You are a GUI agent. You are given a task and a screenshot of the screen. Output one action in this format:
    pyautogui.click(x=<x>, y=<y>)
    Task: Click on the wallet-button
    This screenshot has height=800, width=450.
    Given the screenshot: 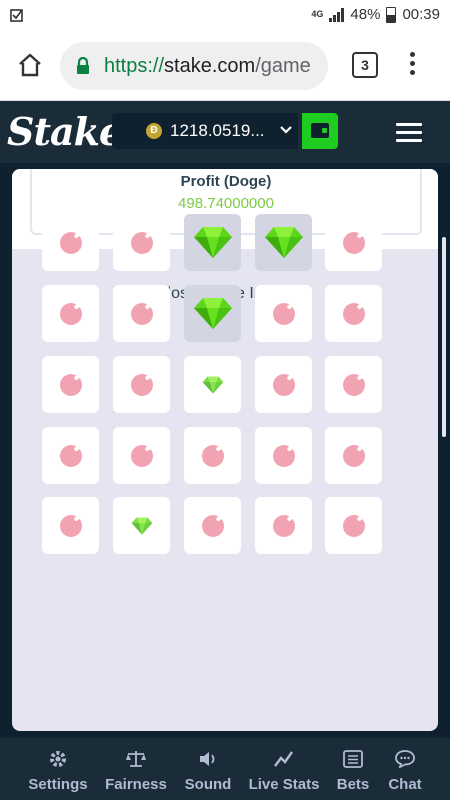 What is the action you would take?
    pyautogui.click(x=320, y=131)
    